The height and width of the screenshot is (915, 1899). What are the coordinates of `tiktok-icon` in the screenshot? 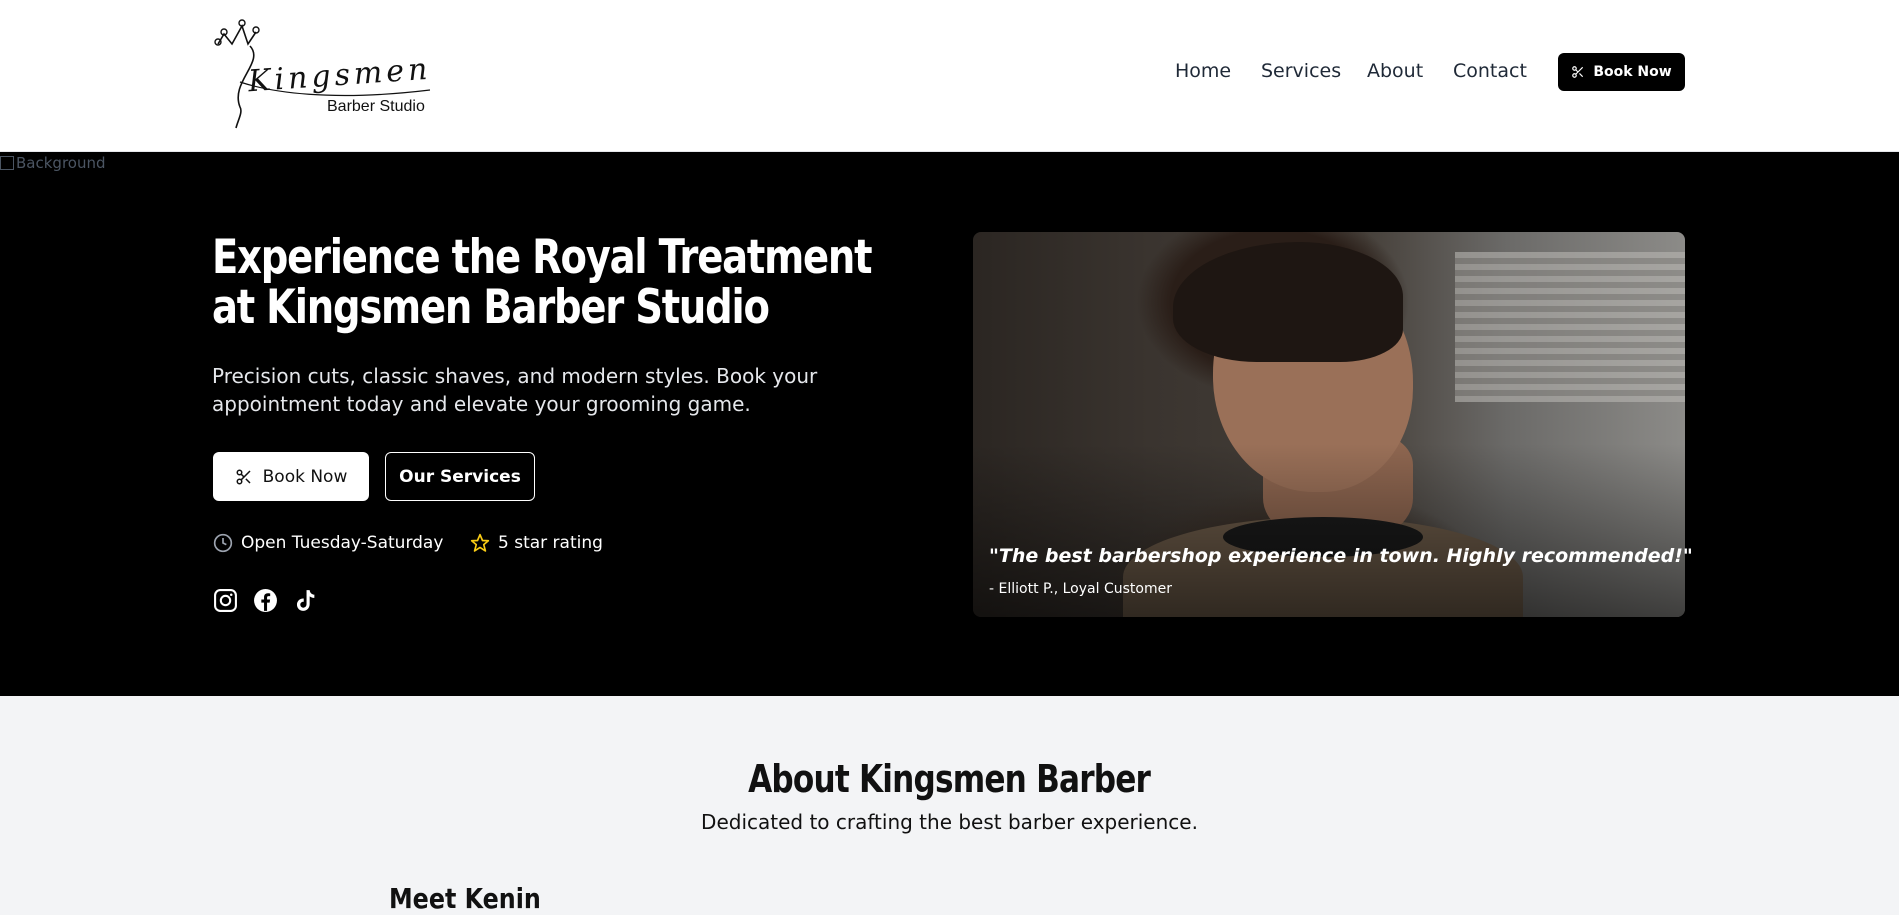 It's located at (305, 600).